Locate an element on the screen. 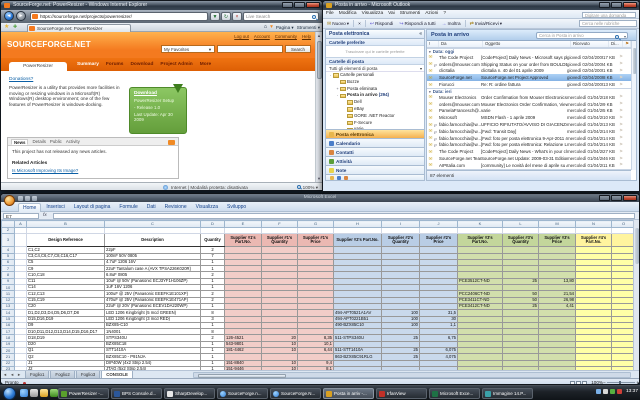 This screenshot has height=400, width=640. row-header: 3 is located at coordinates (8, 240).